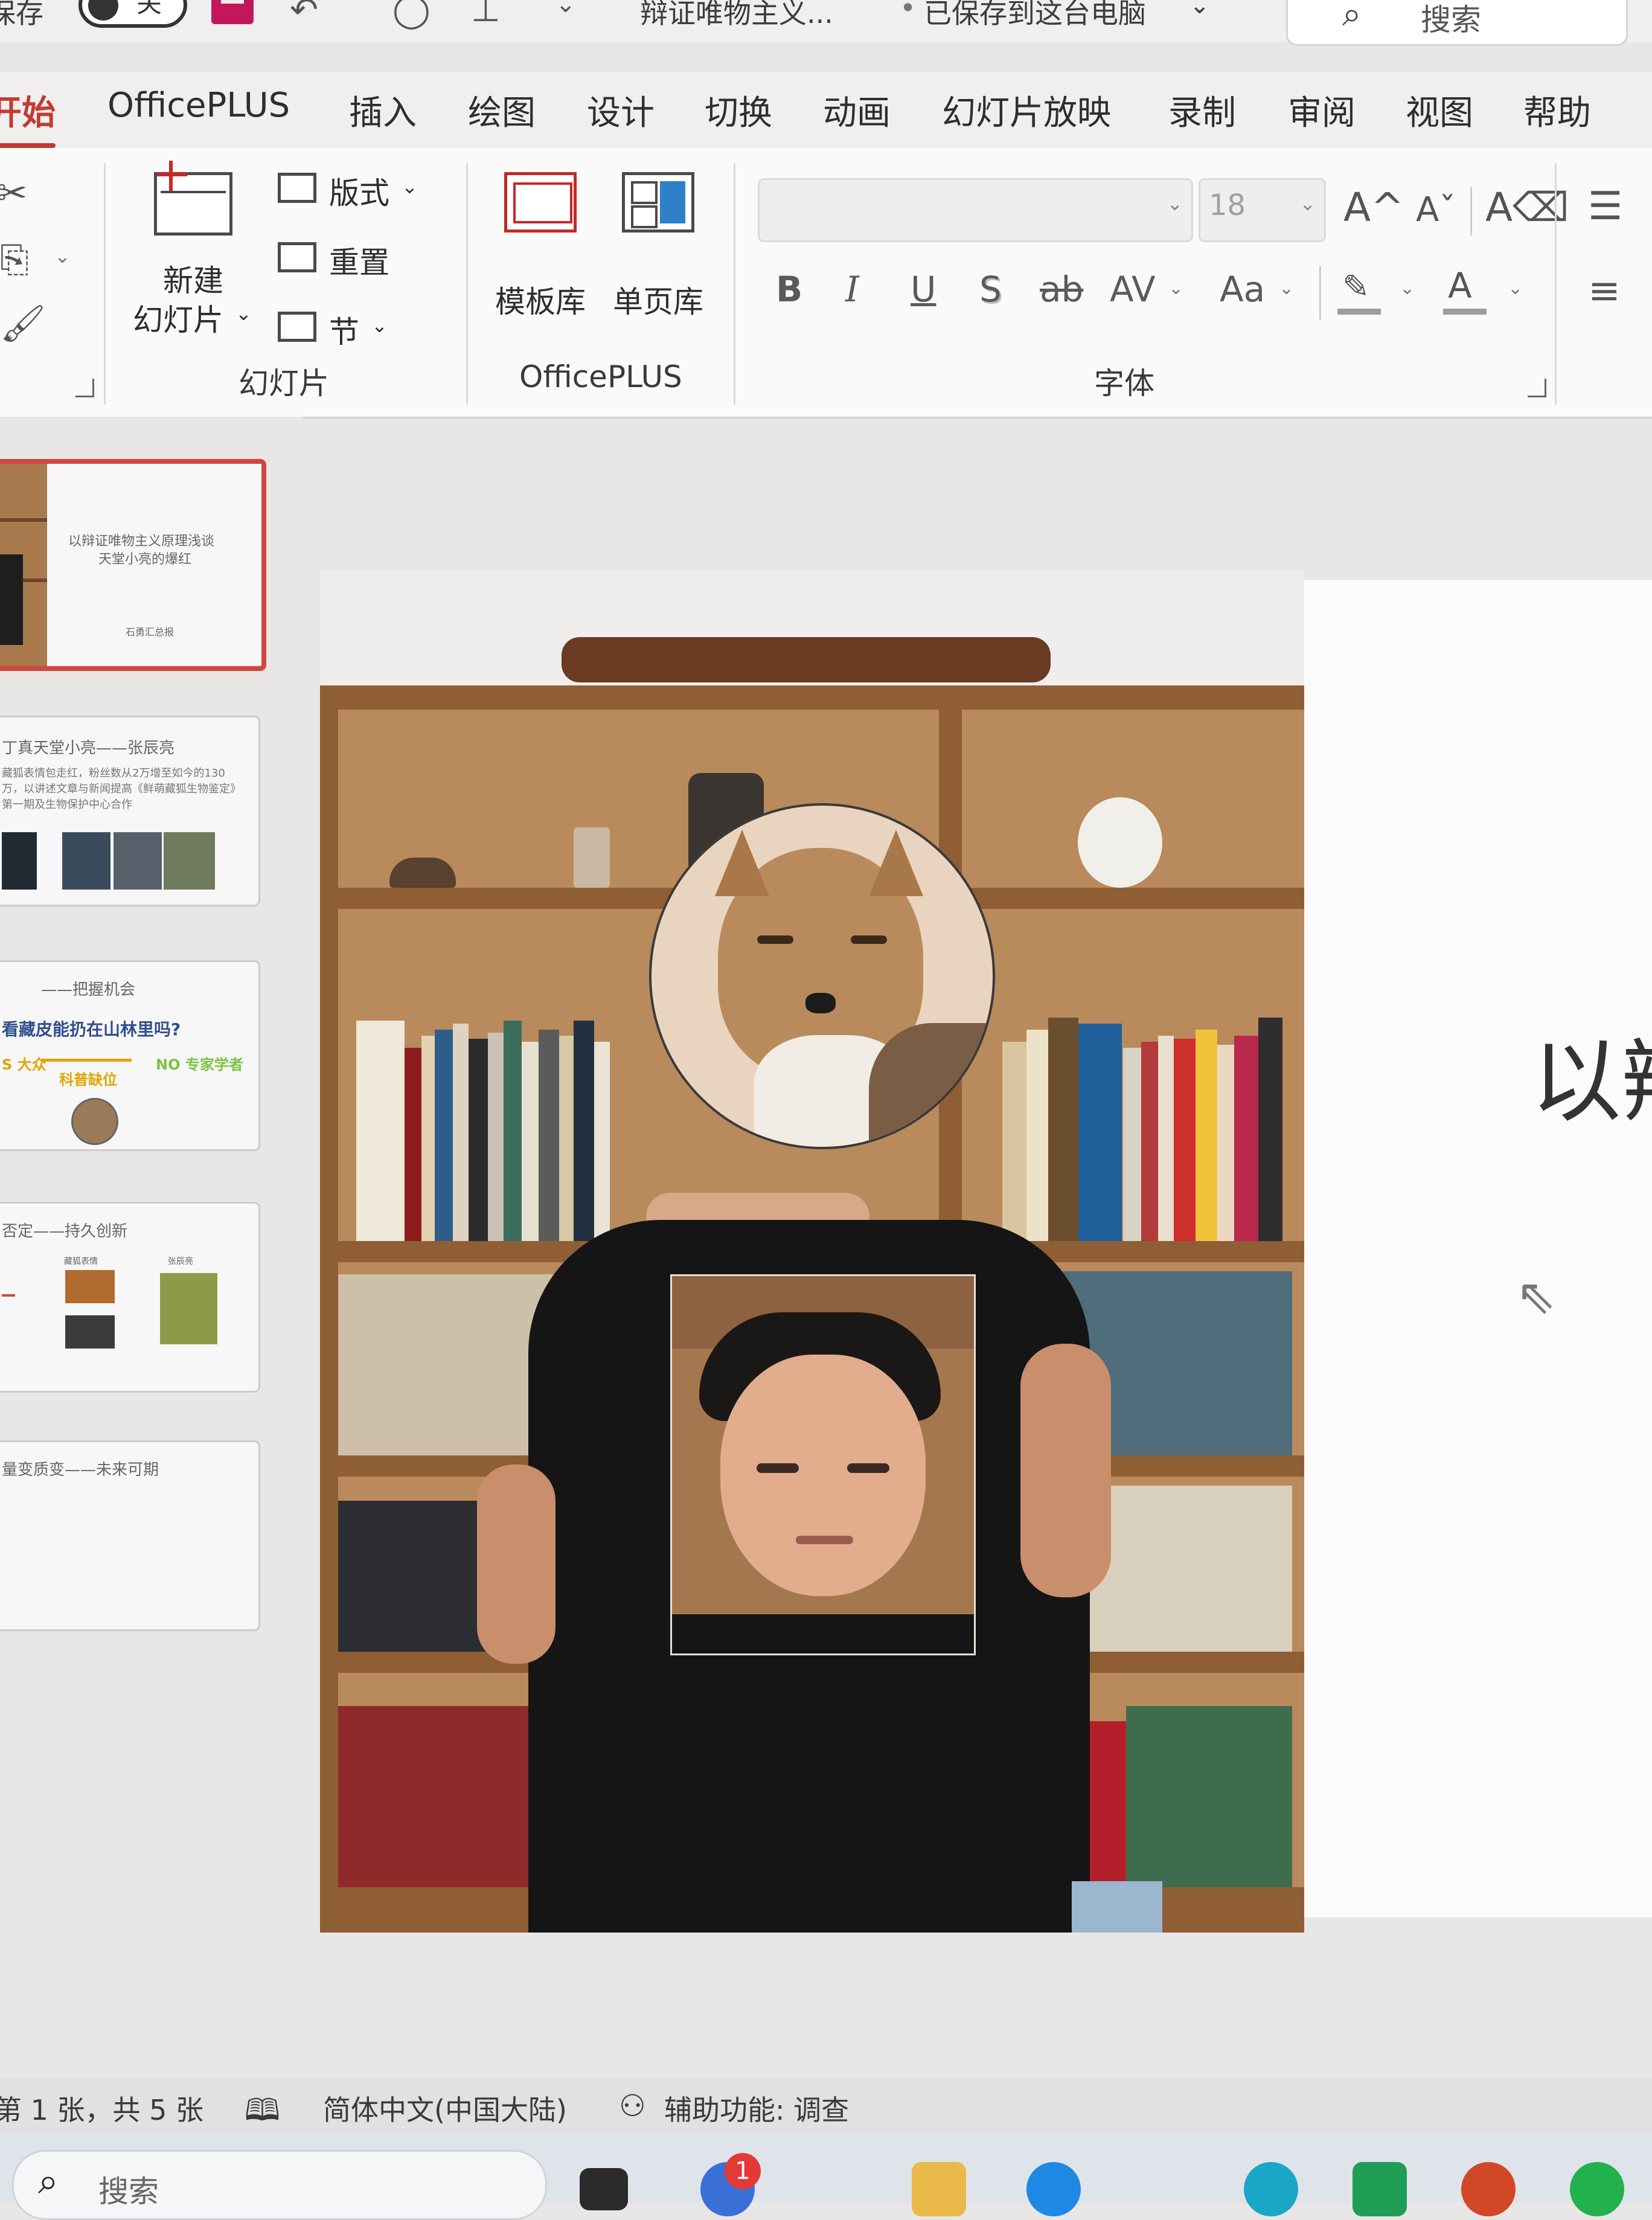 Image resolution: width=1652 pixels, height=2220 pixels. Describe the element at coordinates (232, 12) in the screenshot. I see `save-icon` at that location.